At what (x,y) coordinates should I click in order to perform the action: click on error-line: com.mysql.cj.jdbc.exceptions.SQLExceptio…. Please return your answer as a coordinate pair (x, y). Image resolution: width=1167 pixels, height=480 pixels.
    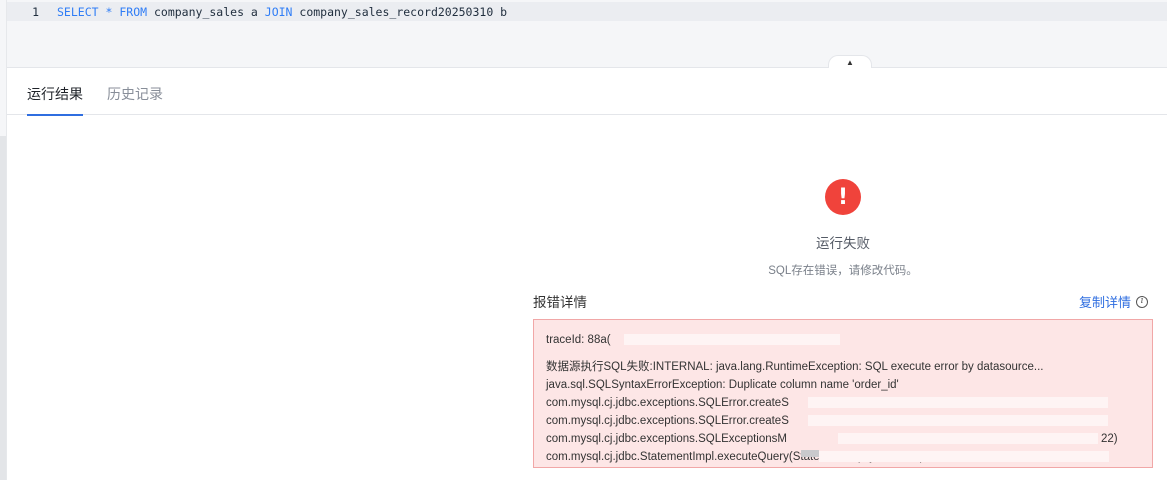
    Looking at the image, I should click on (843, 439).